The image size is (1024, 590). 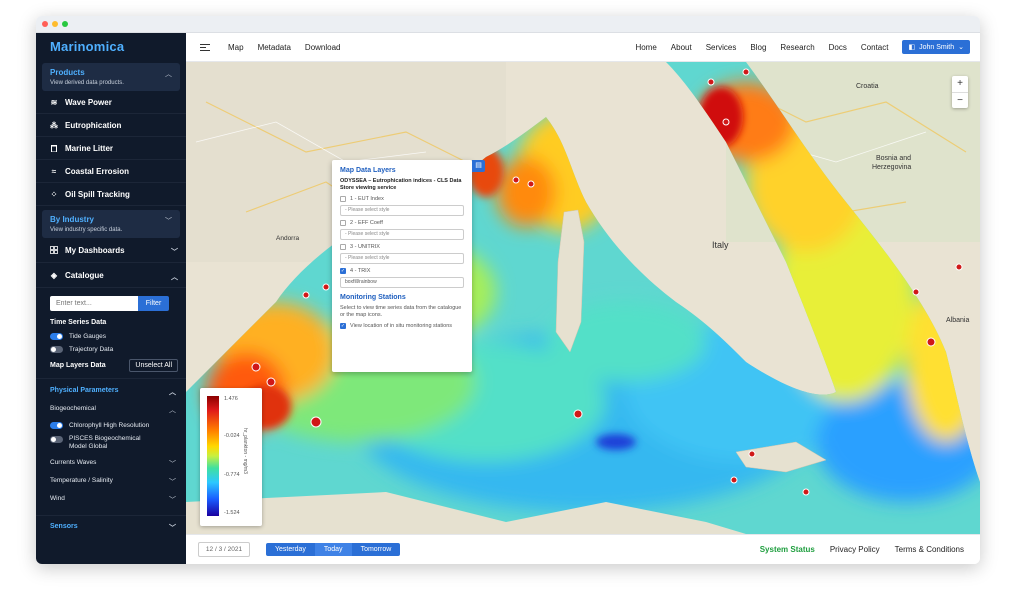 I want to click on sidebar-item-eutrophication: ⁂ Eutrophication, so click(x=111, y=125).